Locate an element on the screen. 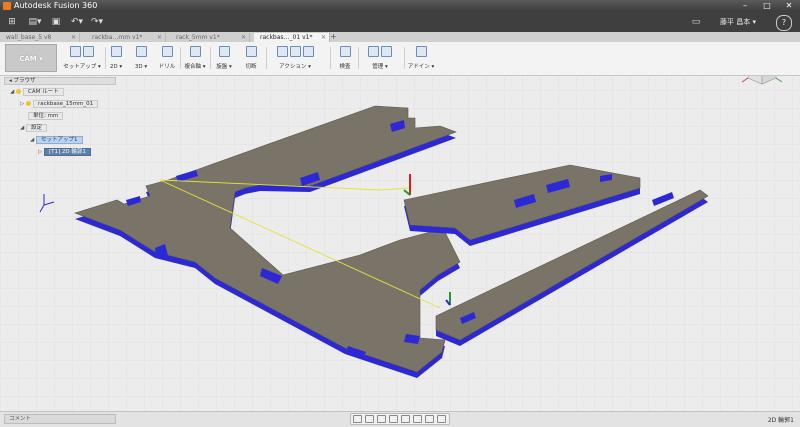 The width and height of the screenshot is (800, 427). tree-units: 単位: mm is located at coordinates (46, 116).